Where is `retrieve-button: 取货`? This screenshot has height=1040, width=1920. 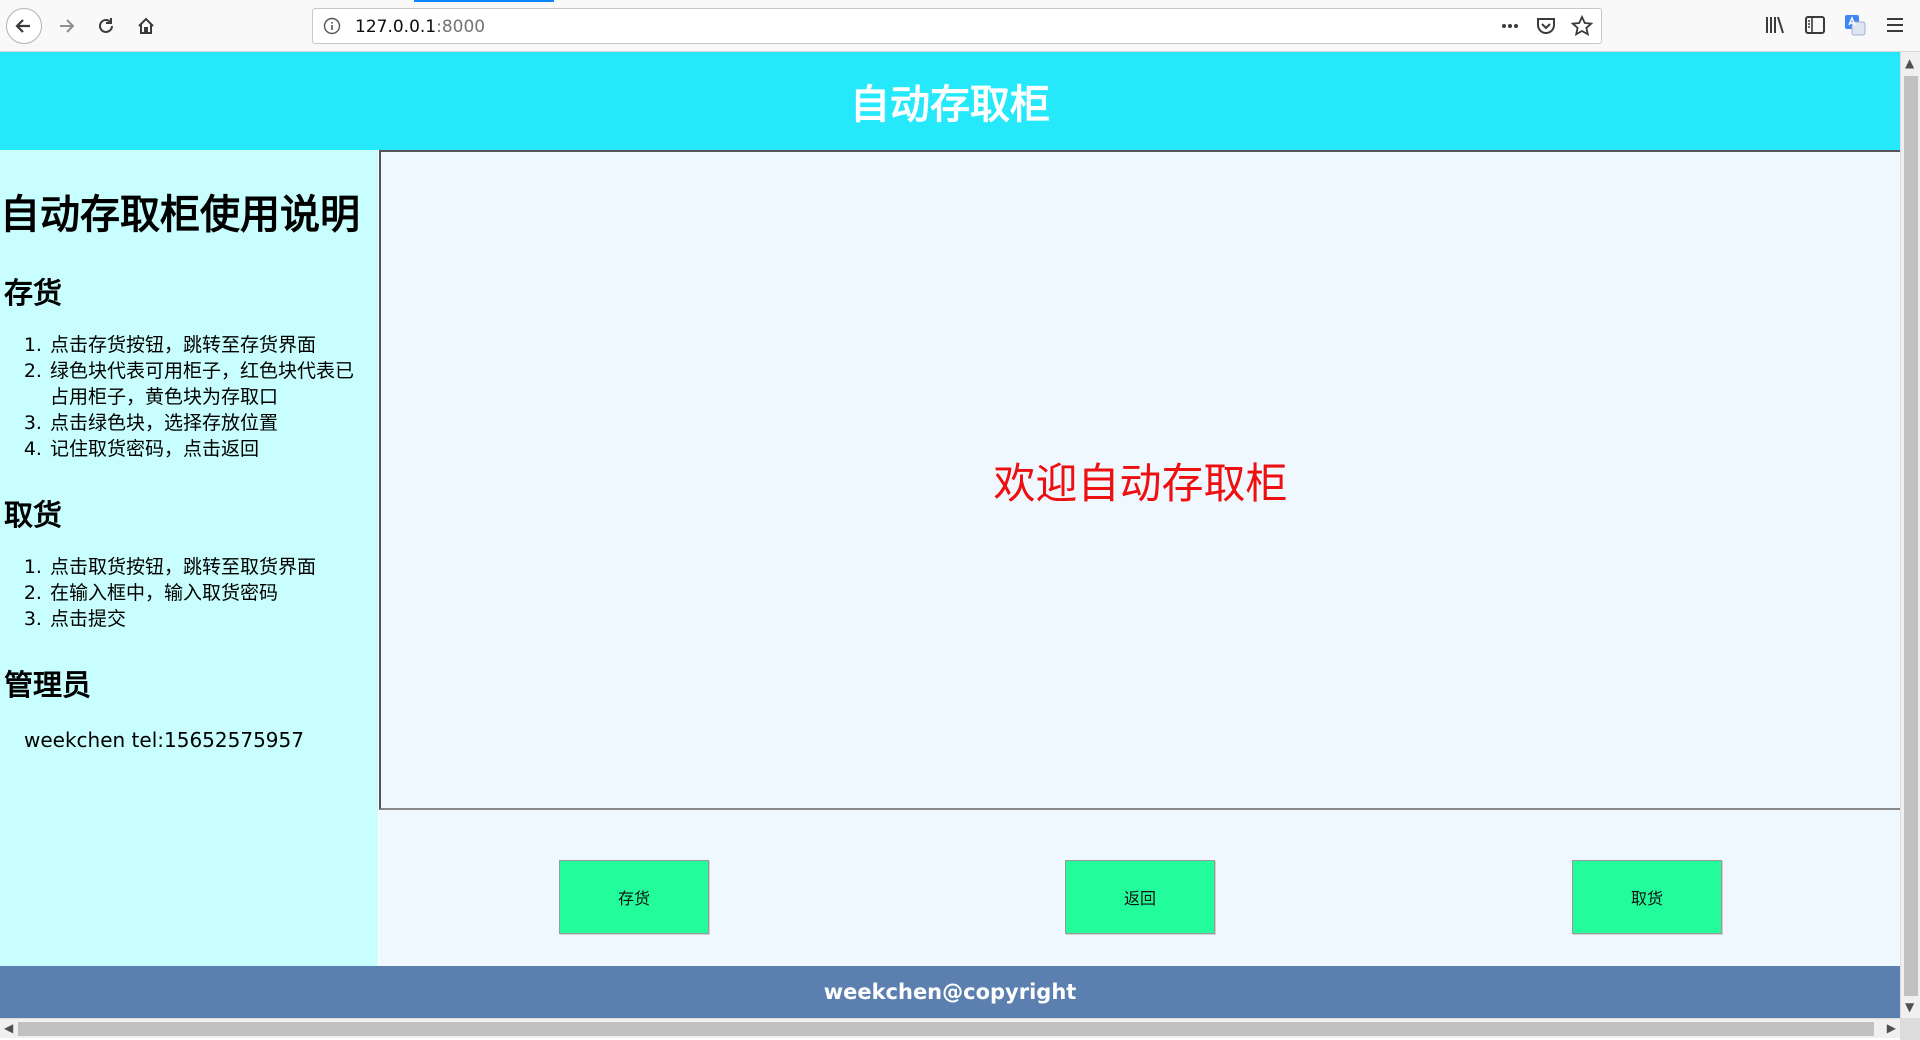
retrieve-button: 取货 is located at coordinates (1647, 897).